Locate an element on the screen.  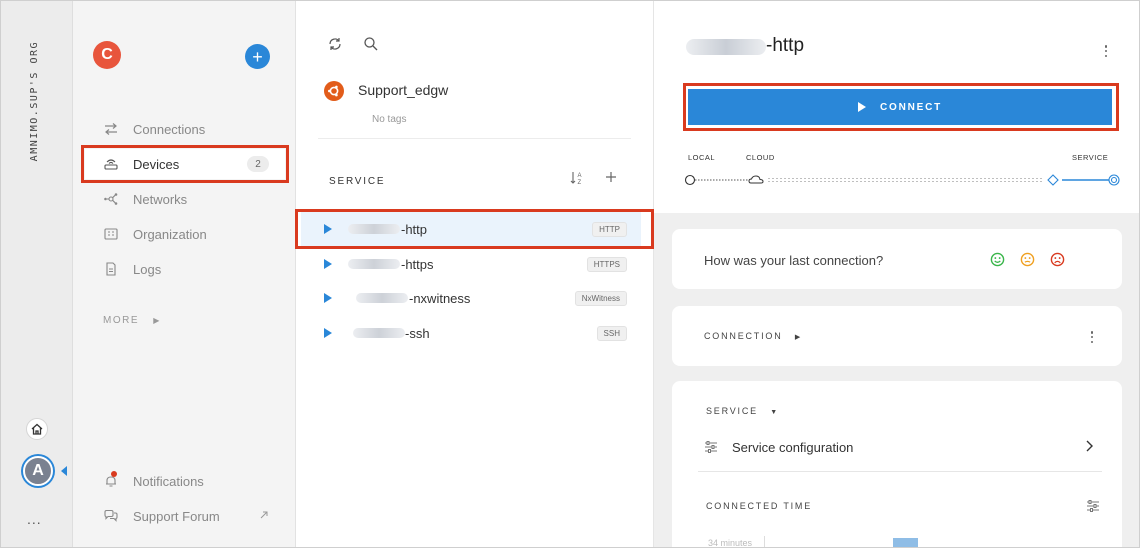
service-name: -ssh is located at coordinates (417, 333).